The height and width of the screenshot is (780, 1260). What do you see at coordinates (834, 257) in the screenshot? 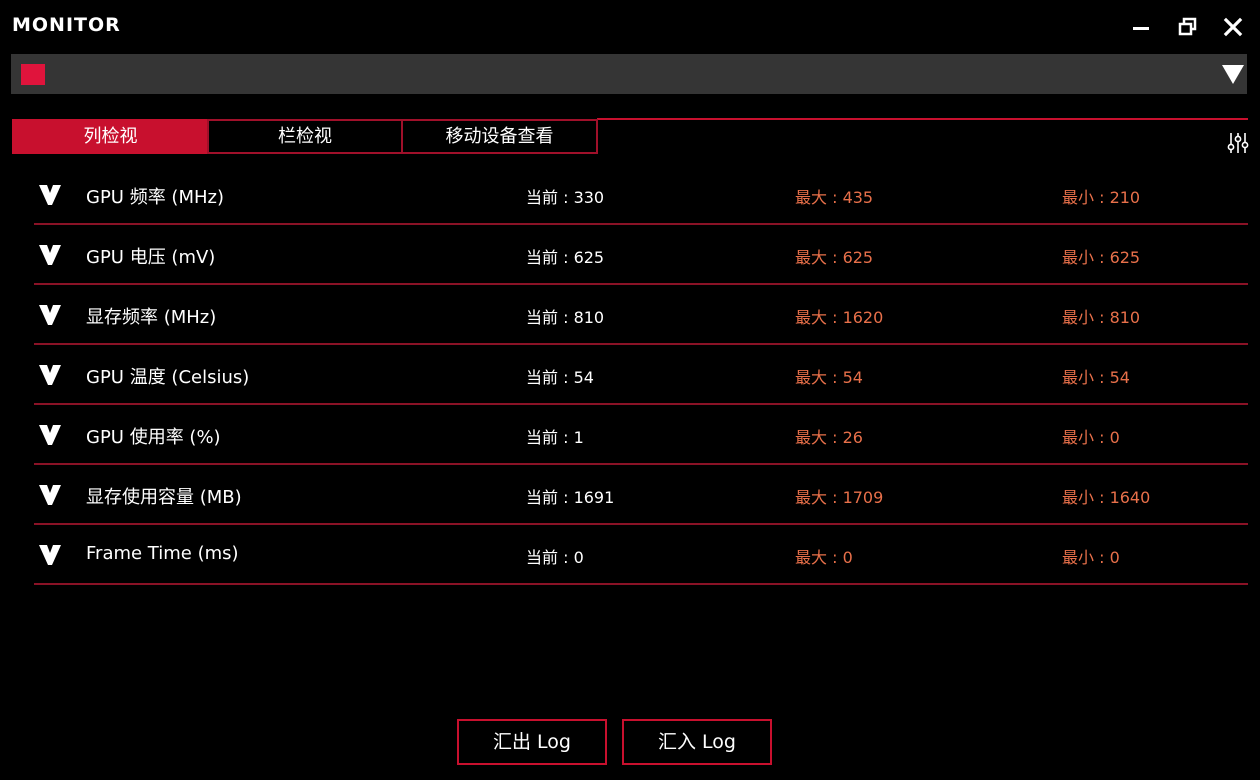
I see `metric-max: 最大 : 625` at bounding box center [834, 257].